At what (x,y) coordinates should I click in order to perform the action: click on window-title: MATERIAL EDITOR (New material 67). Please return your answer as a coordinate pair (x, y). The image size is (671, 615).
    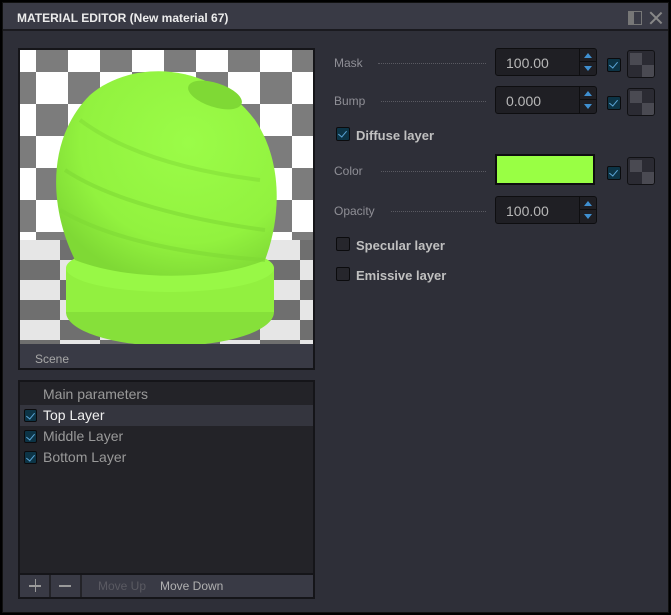
    Looking at the image, I should click on (123, 18).